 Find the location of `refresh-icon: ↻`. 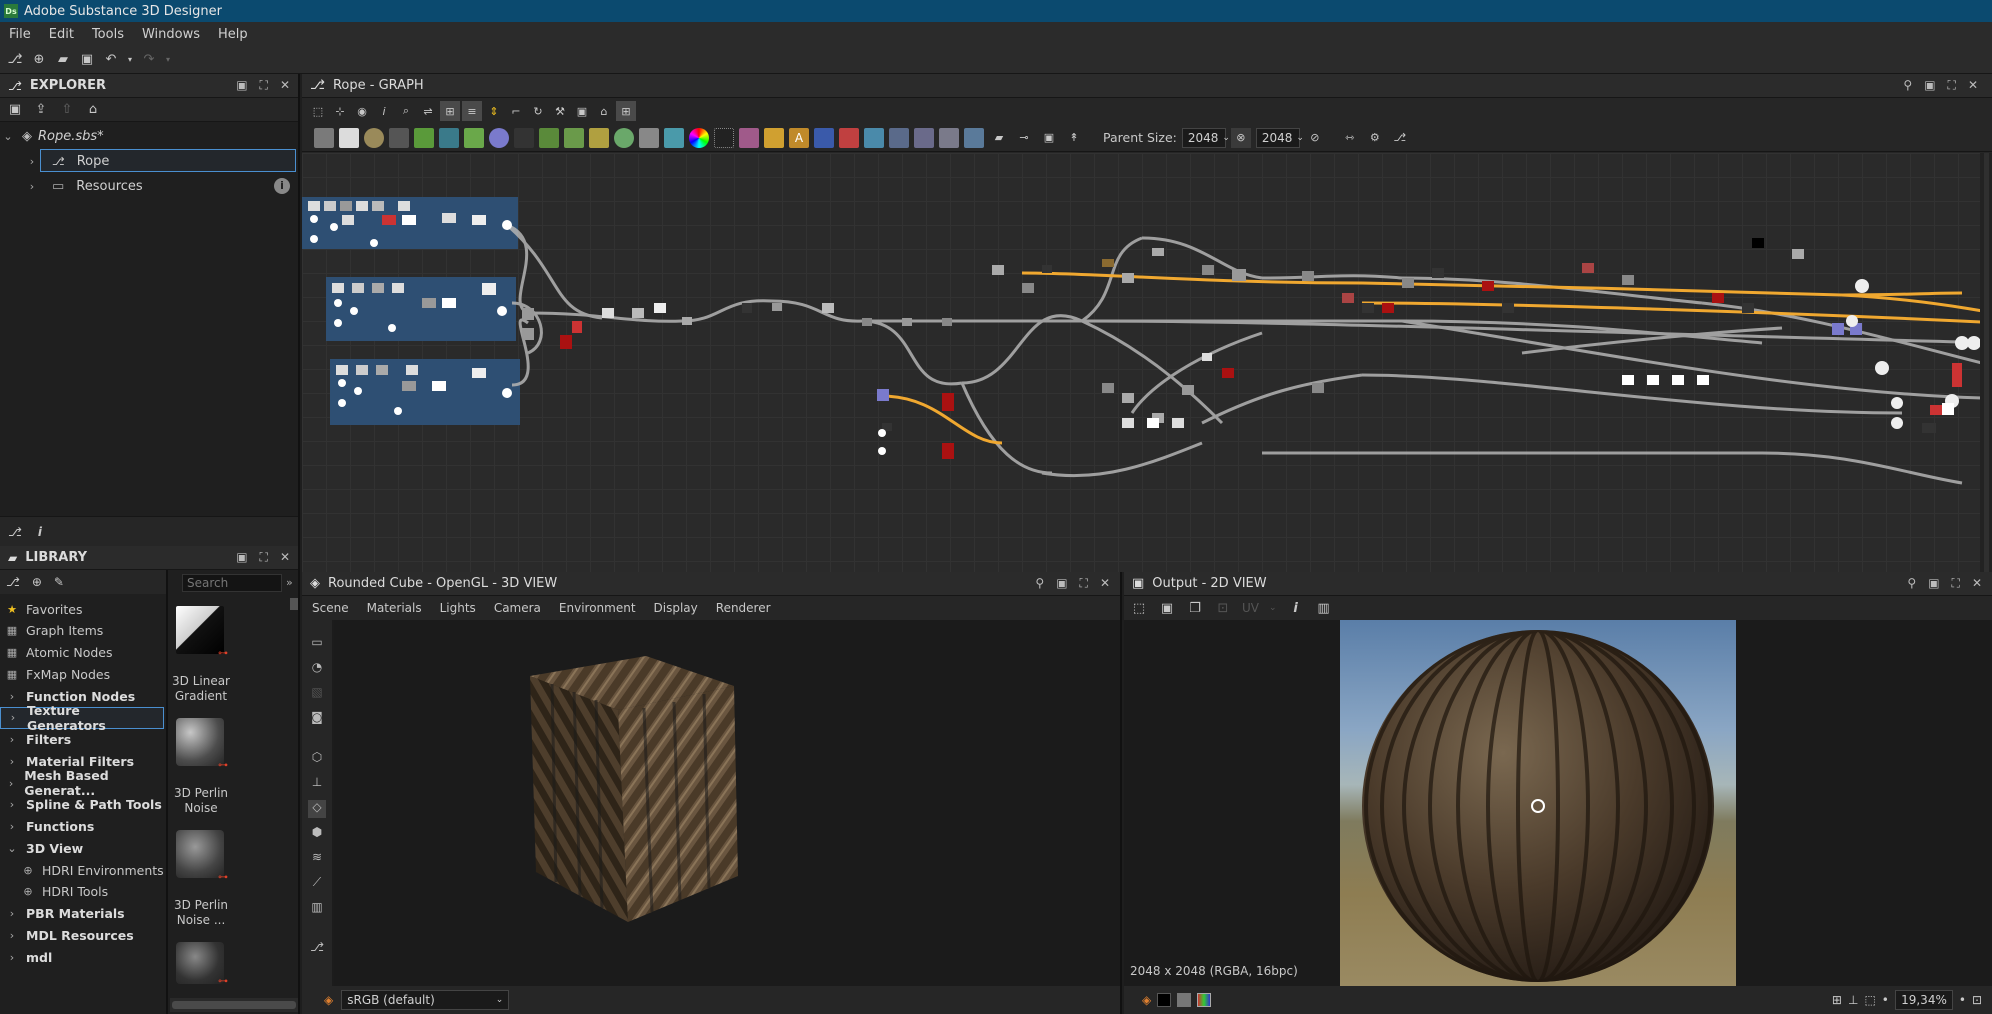

refresh-icon: ↻ is located at coordinates (538, 111).